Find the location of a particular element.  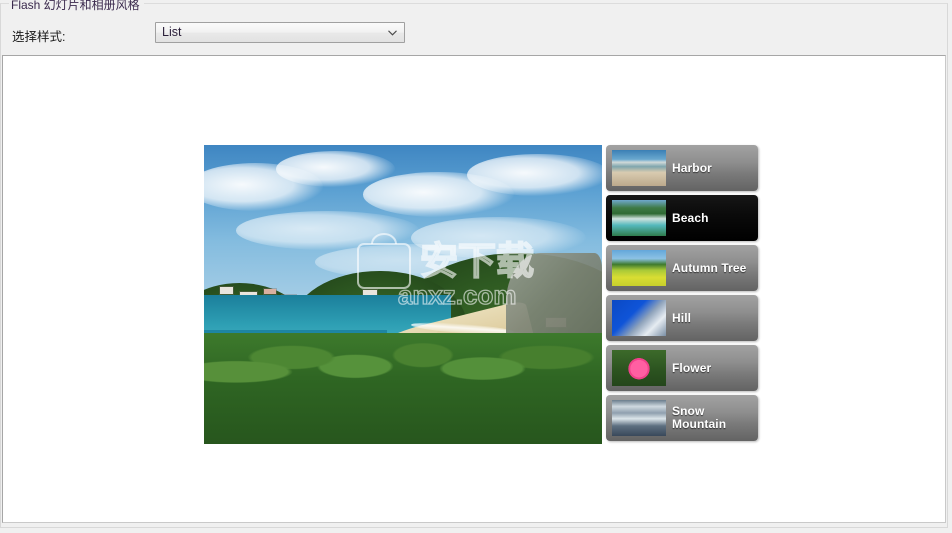

thumbnail-label-text: Snow Mountain is located at coordinates (699, 417).